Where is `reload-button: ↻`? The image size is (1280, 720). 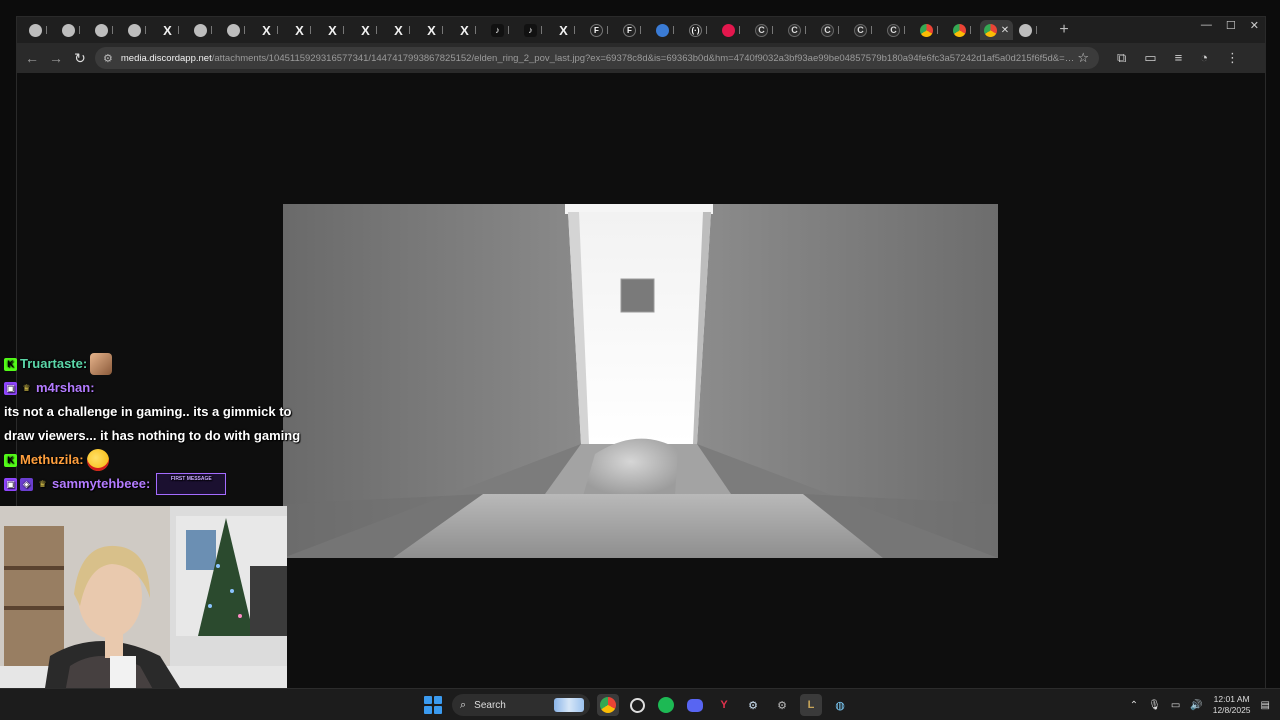 reload-button: ↻ is located at coordinates (80, 58).